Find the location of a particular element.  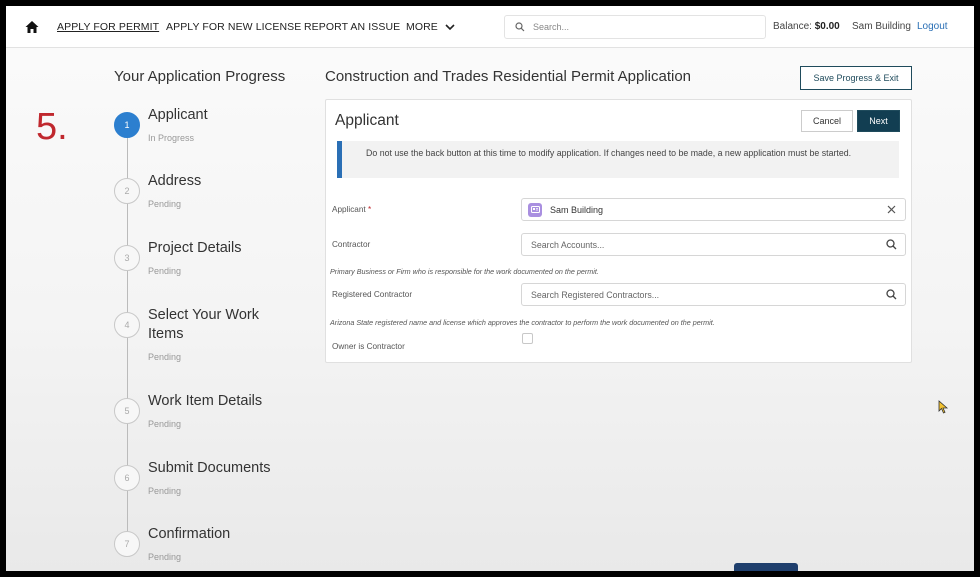

contact-card-icon is located at coordinates (535, 209).